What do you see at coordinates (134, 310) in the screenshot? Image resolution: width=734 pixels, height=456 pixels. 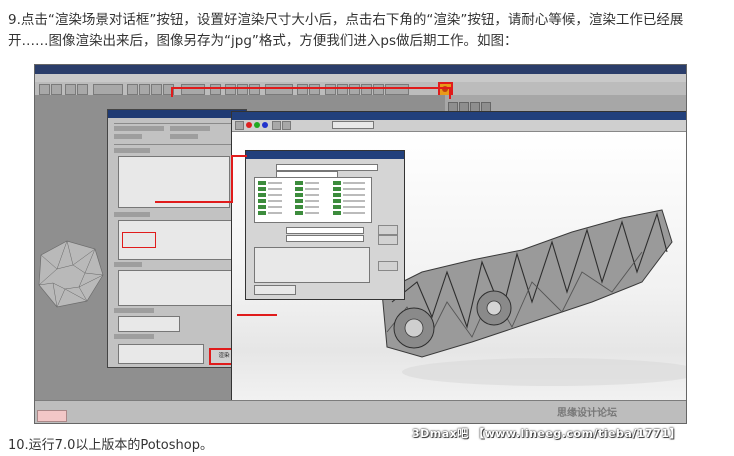 I see `advanced-lighting-label` at bounding box center [134, 310].